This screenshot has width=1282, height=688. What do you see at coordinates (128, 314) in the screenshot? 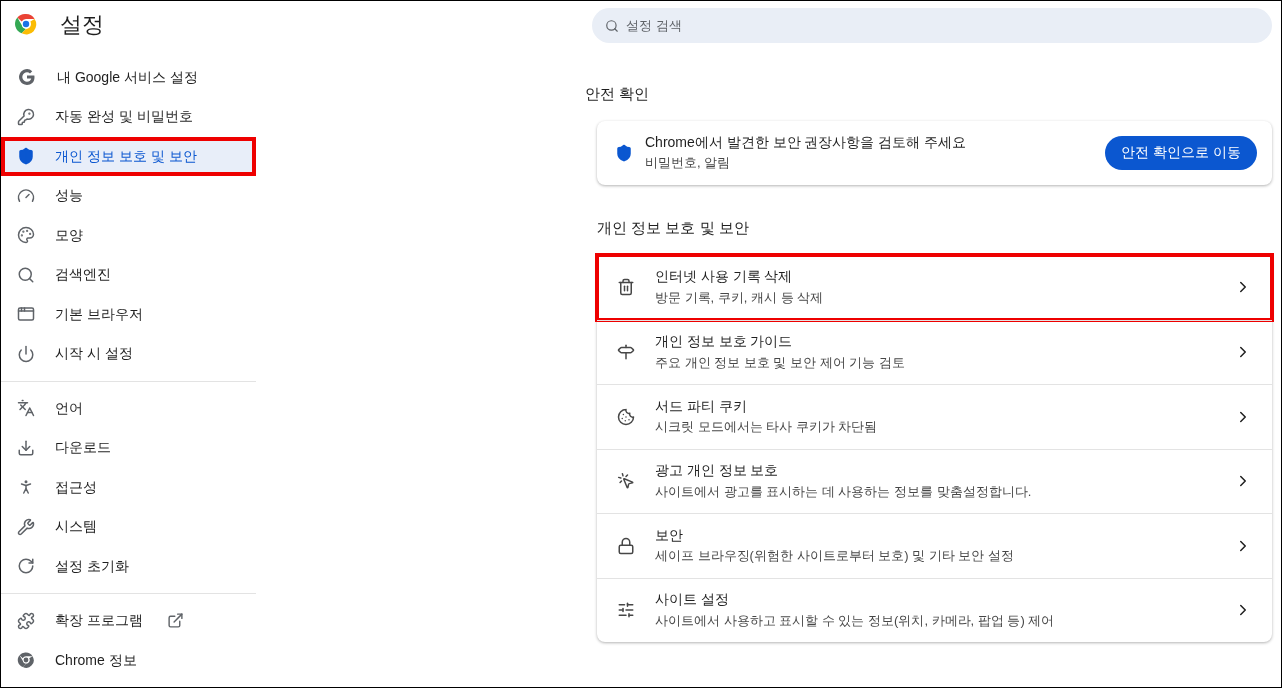
I see `sidebar-item: 기본 브라우저` at bounding box center [128, 314].